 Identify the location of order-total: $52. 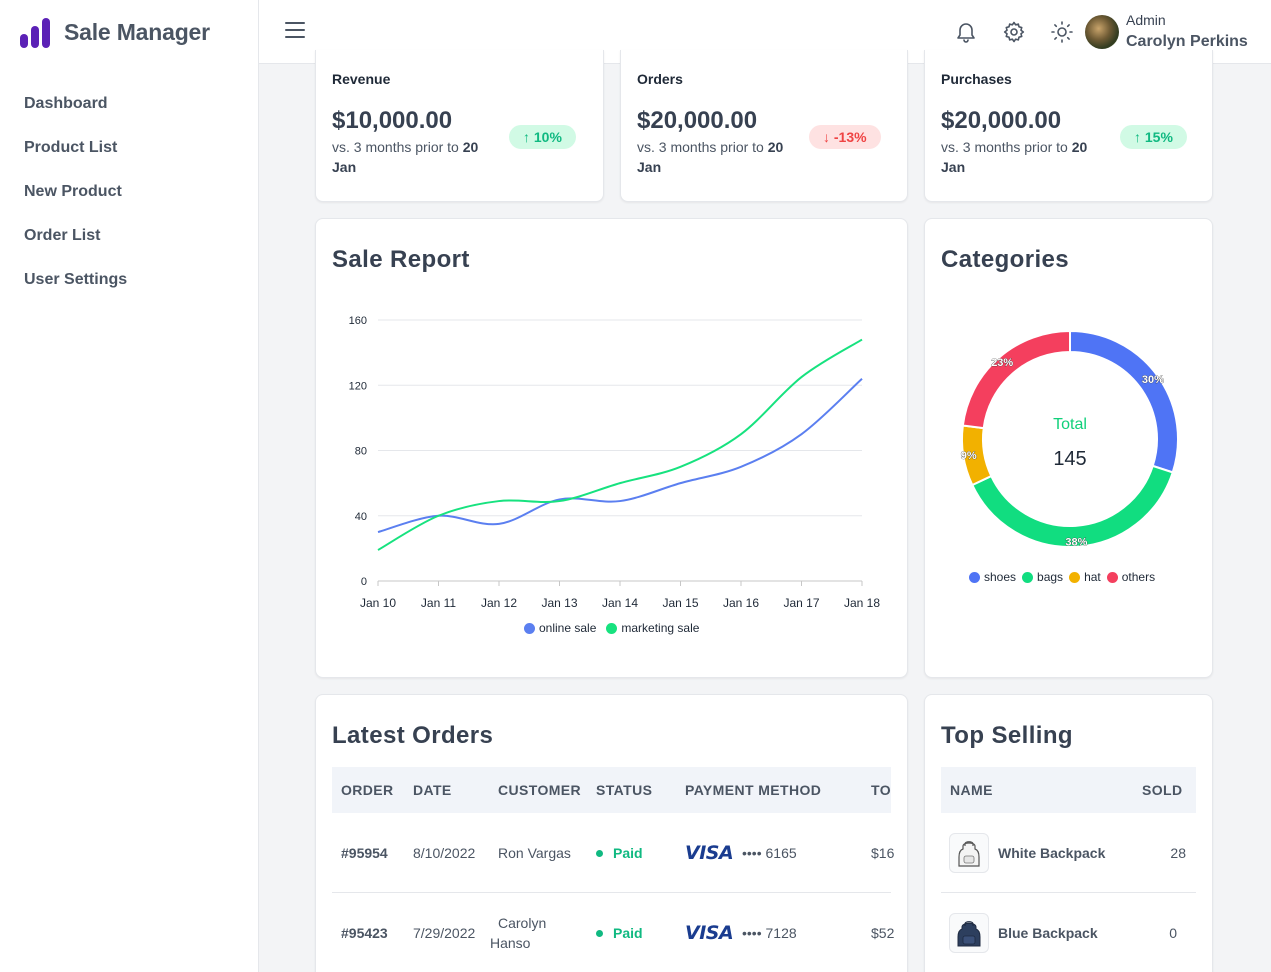
(883, 933).